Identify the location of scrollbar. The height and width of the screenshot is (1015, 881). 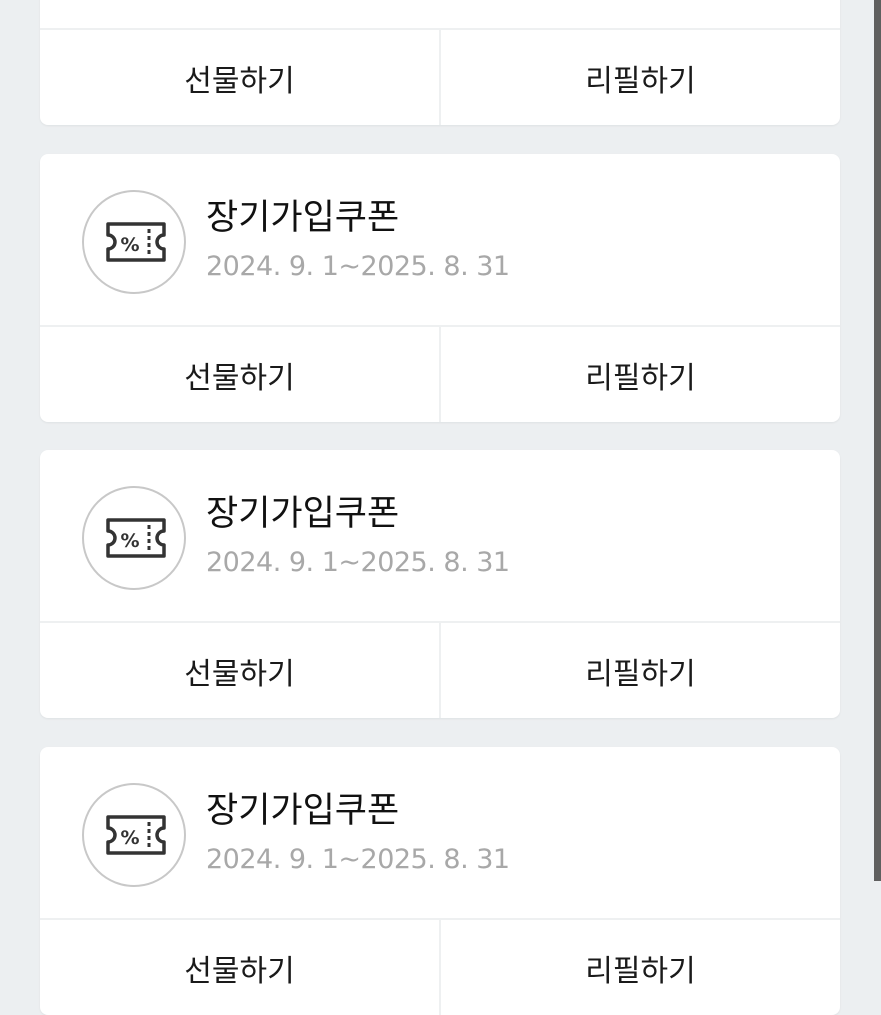
(877, 440).